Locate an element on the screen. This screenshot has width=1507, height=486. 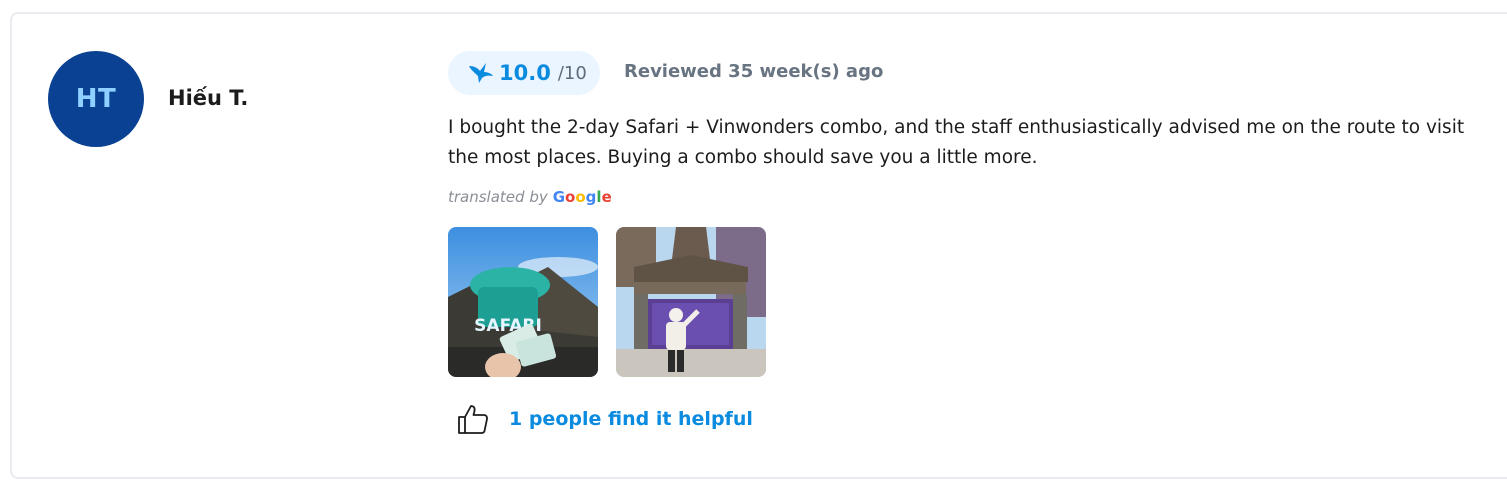
review-photo-castle is located at coordinates (691, 302).